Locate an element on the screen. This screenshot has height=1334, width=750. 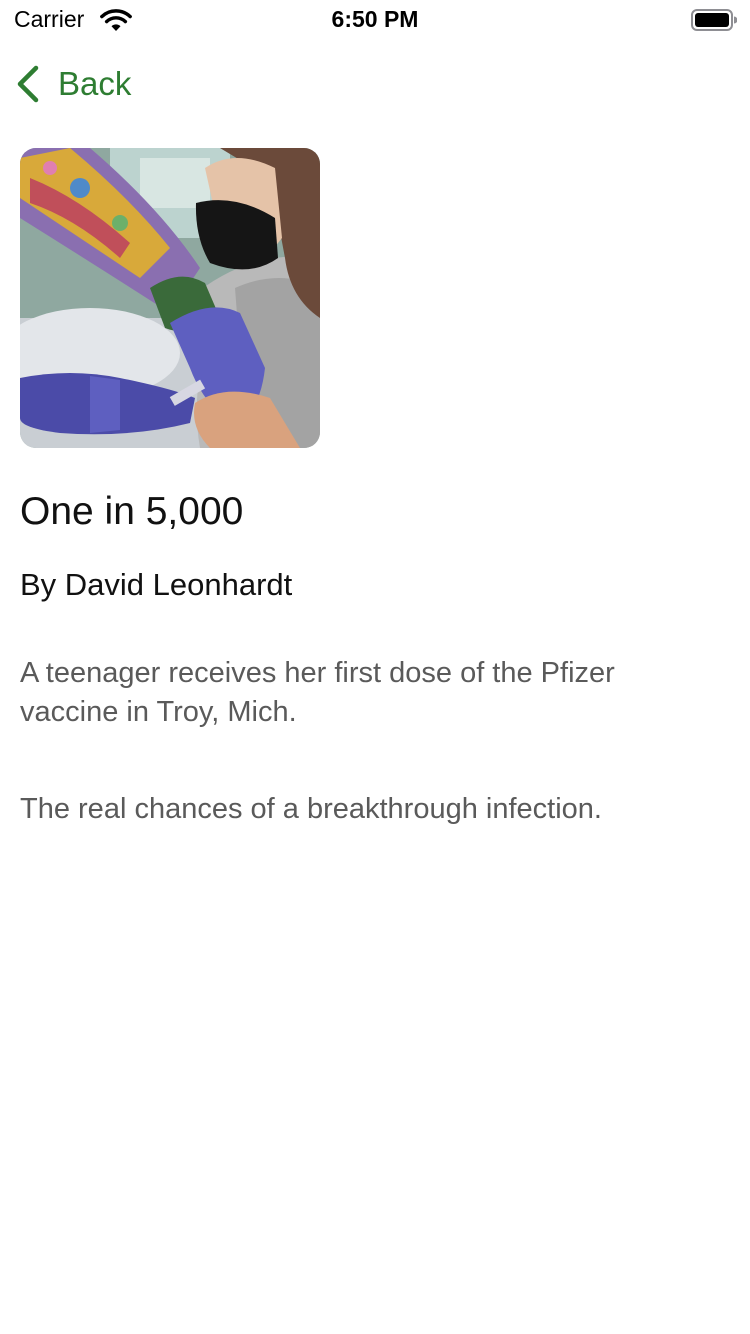
clock: 6:50 PM is located at coordinates (375, 19).